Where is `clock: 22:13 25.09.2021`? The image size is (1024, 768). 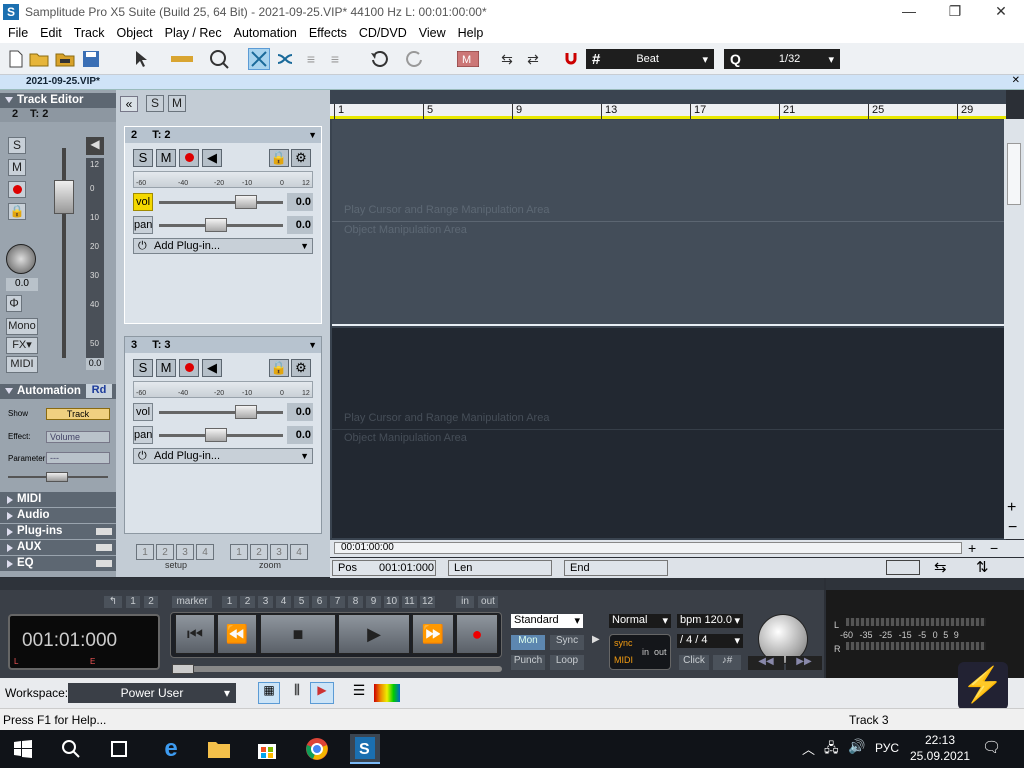 clock: 22:13 25.09.2021 is located at coordinates (940, 748).